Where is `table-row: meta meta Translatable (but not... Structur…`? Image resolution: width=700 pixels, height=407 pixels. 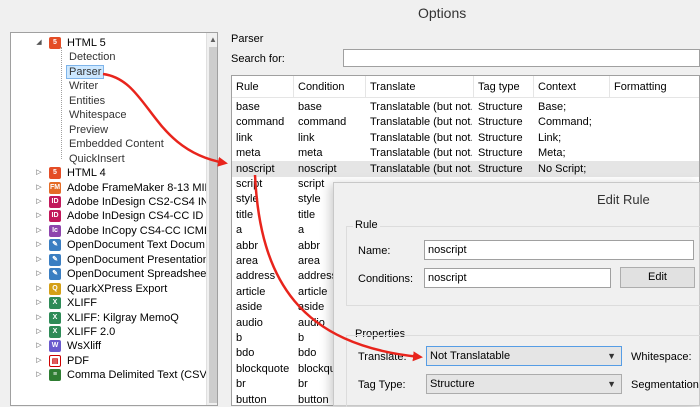
table-row: meta meta Translatable (but not... Structur… is located at coordinates (465, 153).